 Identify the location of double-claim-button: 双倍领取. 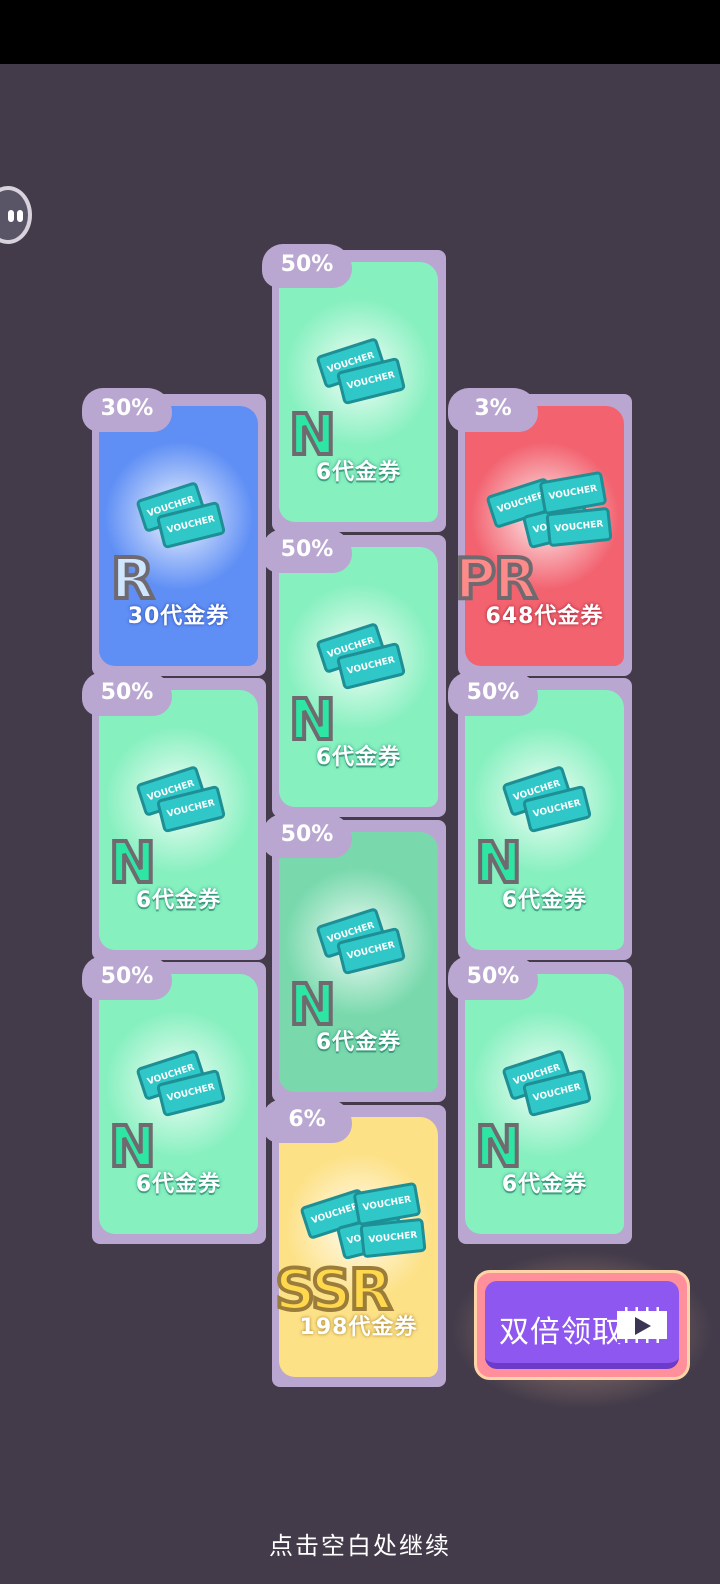
(582, 1325).